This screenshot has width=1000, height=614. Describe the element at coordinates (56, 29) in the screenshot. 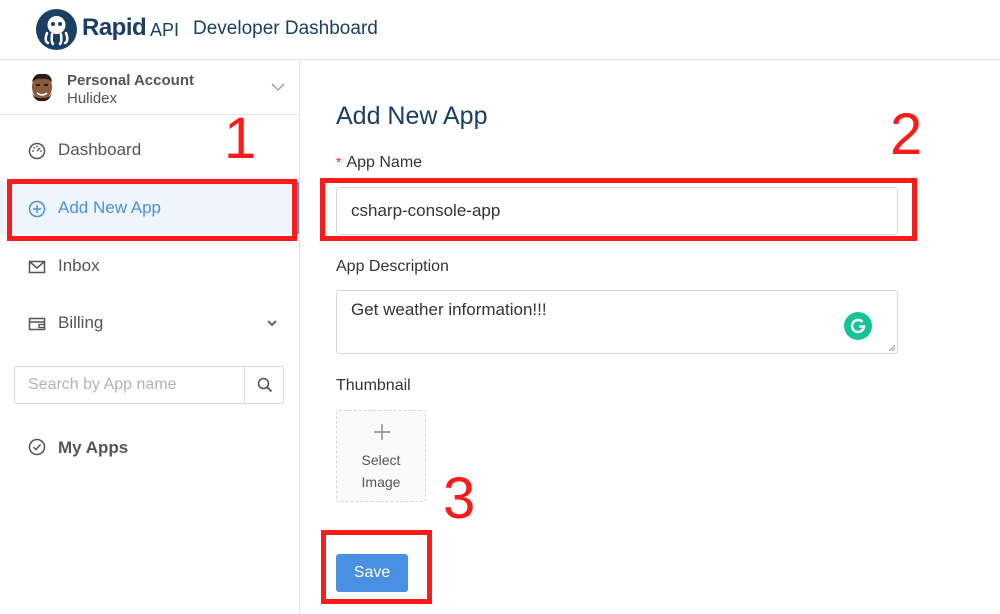

I see `rapidapi-logo-icon` at that location.